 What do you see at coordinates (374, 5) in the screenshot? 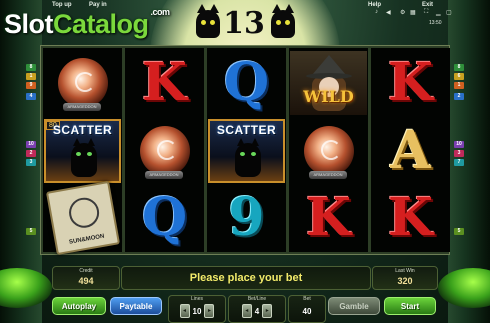
I see `help-button: Help` at bounding box center [374, 5].